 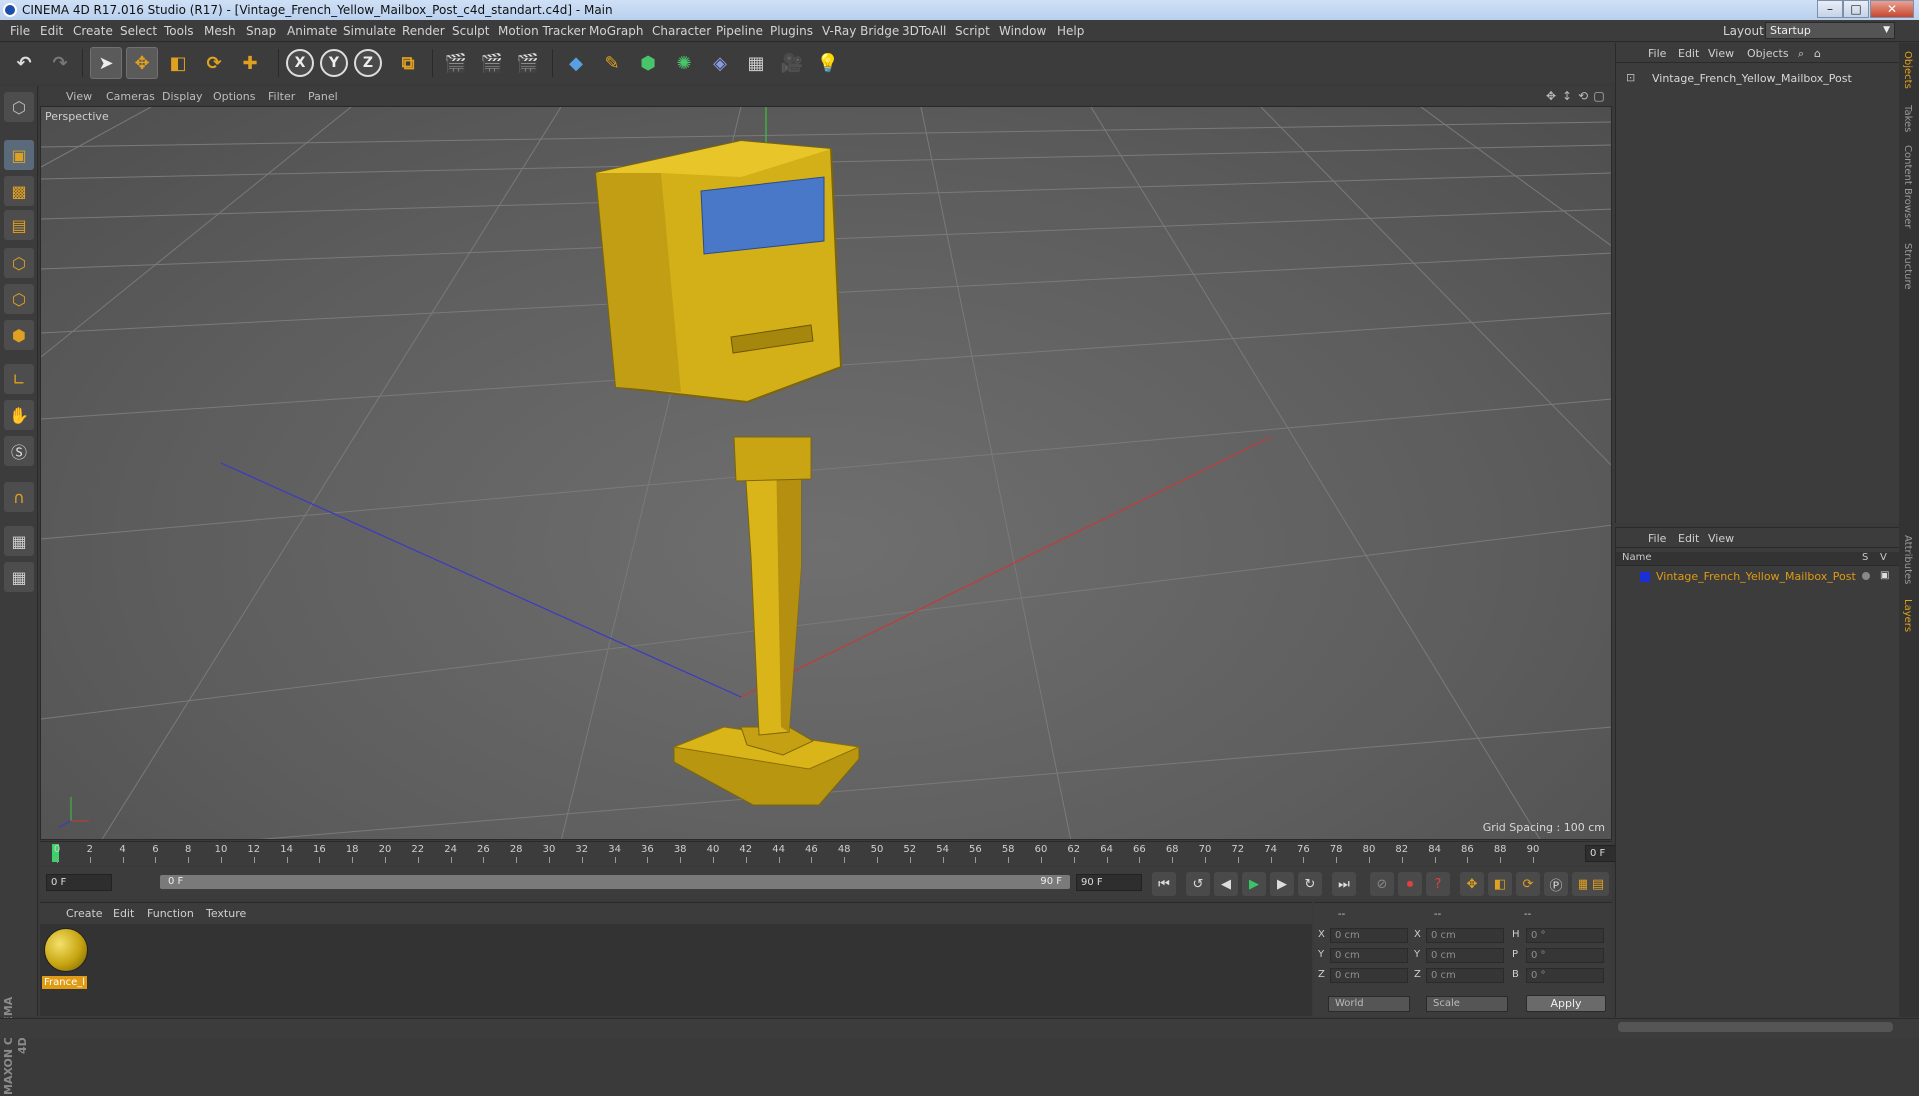 I want to click on side-tab-takes: Takes, so click(x=1907, y=118).